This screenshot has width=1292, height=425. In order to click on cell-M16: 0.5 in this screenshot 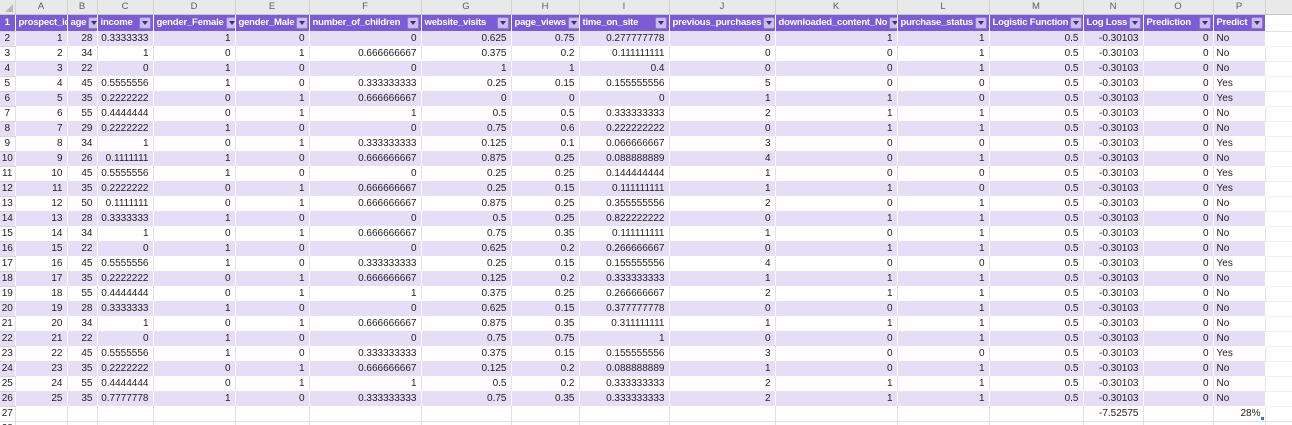, I will do `click(1036, 248)`.